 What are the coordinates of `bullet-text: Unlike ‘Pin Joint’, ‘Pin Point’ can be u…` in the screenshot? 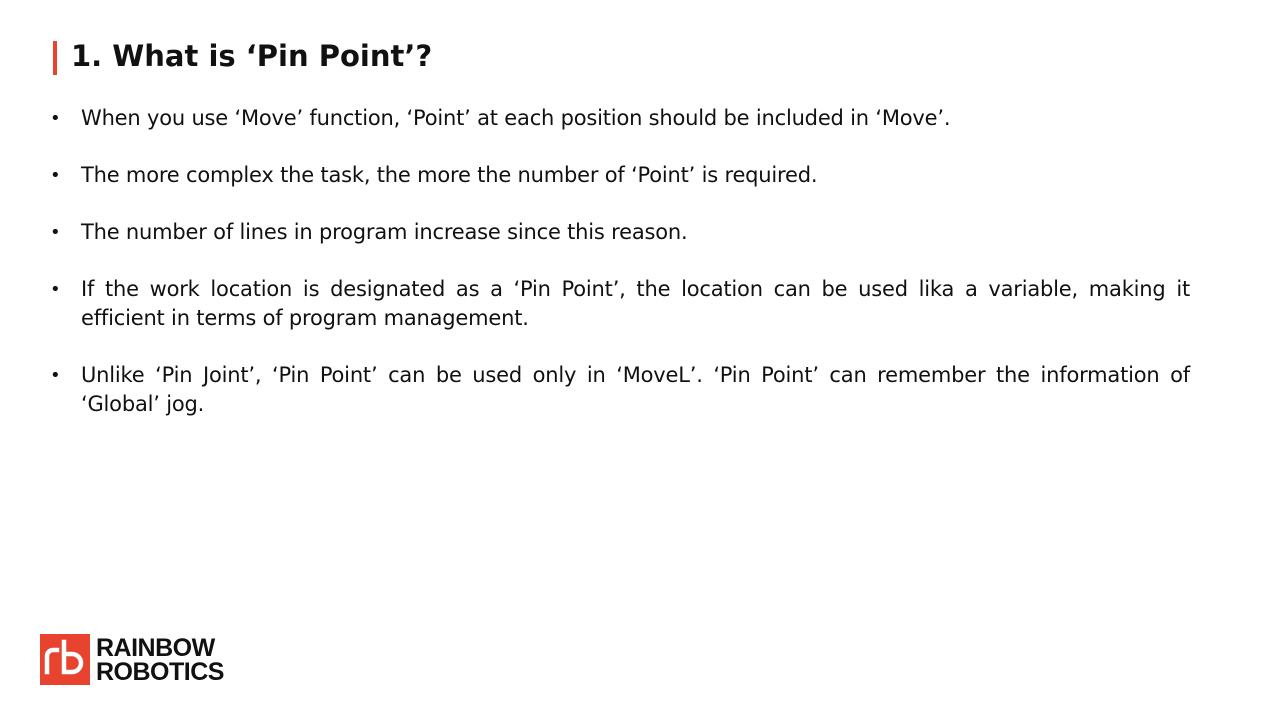 It's located at (635, 389).